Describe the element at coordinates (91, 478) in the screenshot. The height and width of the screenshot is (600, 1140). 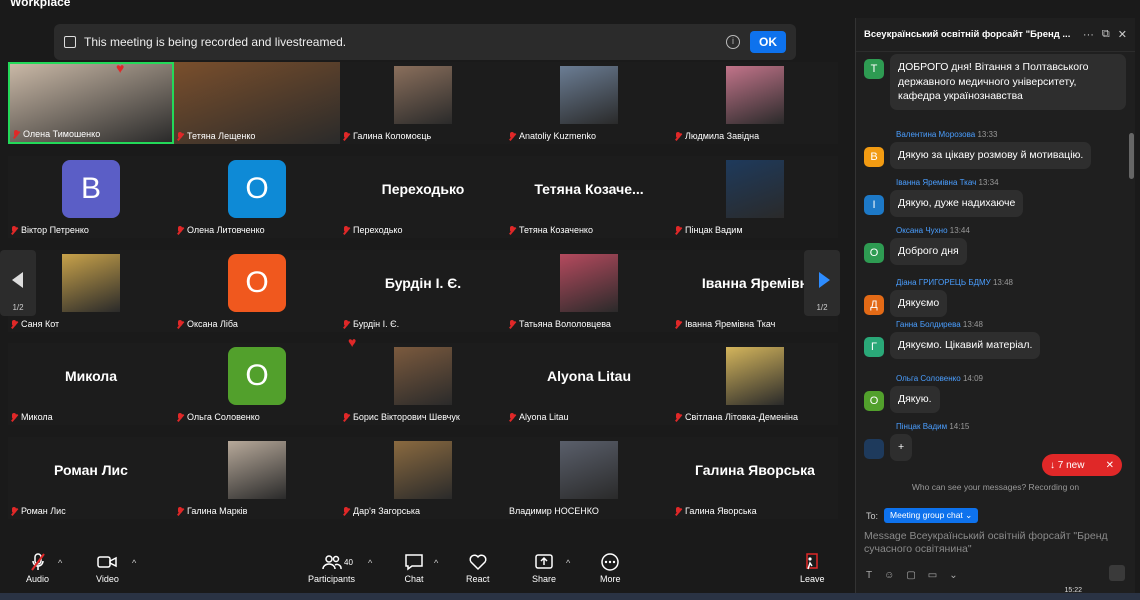
I see `participant-tile: Роман Лис Роман Лис` at that location.